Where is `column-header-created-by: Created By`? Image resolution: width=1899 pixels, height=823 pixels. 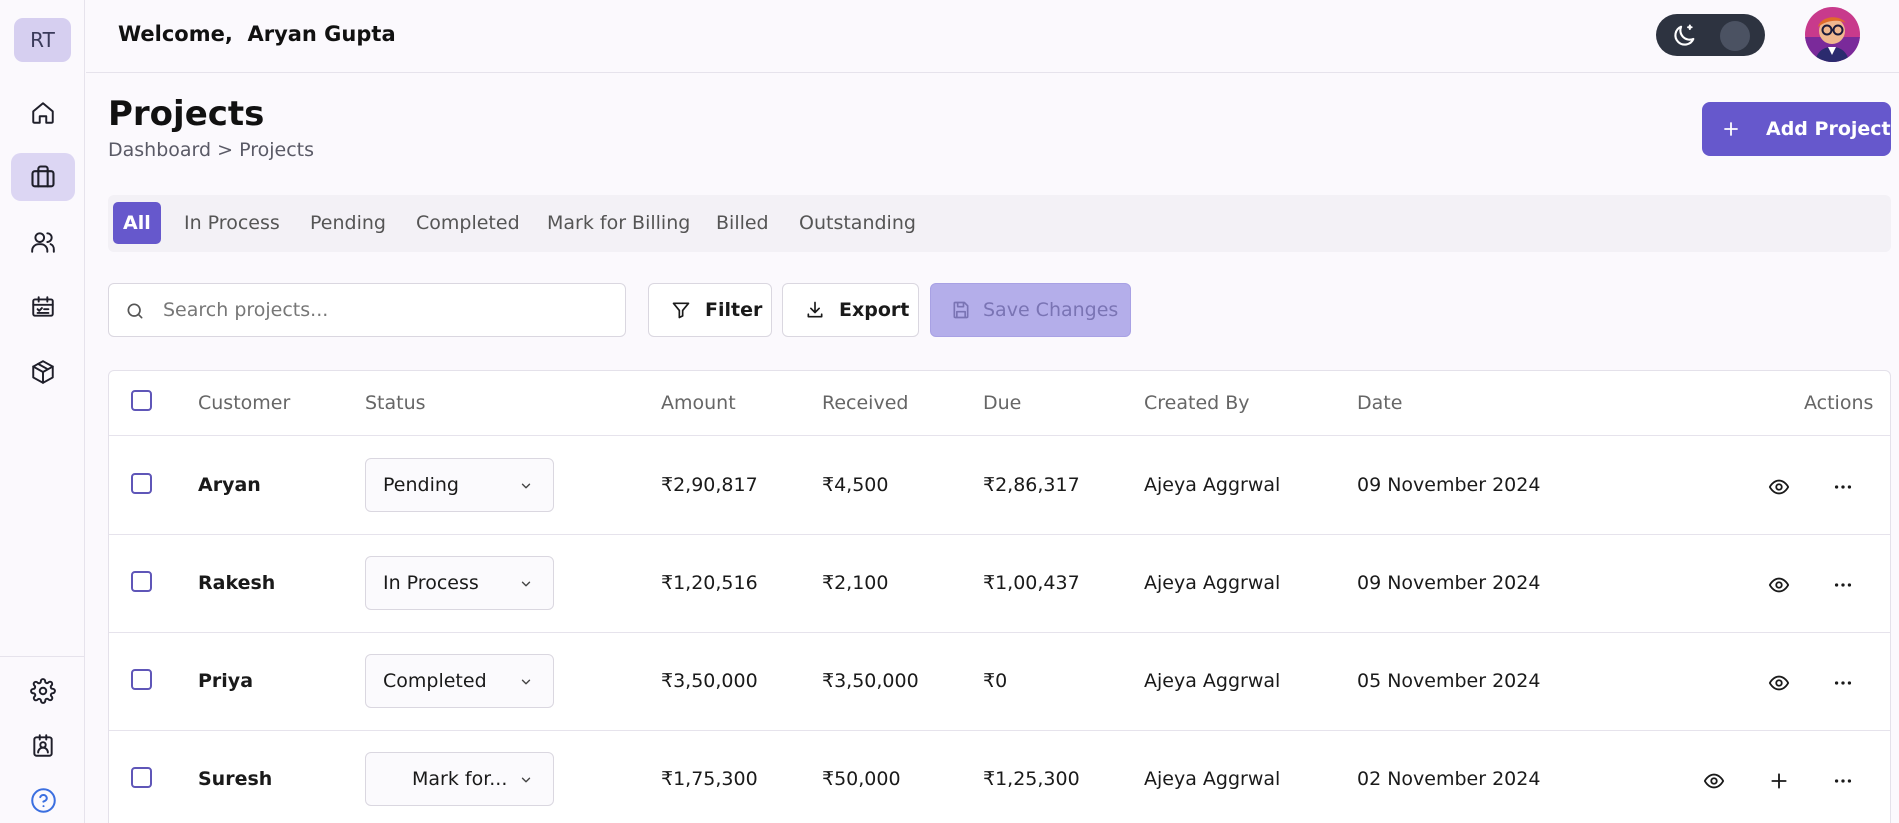
column-header-created-by: Created By is located at coordinates (1197, 403).